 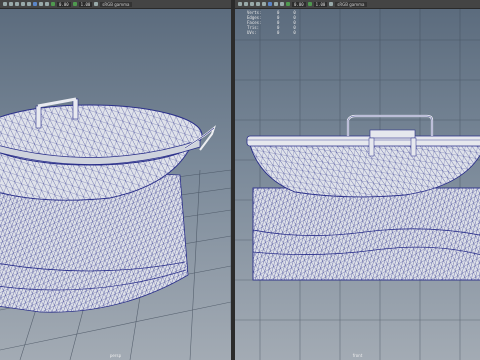 I want to click on camera-name-label: persp, so click(x=115, y=355).